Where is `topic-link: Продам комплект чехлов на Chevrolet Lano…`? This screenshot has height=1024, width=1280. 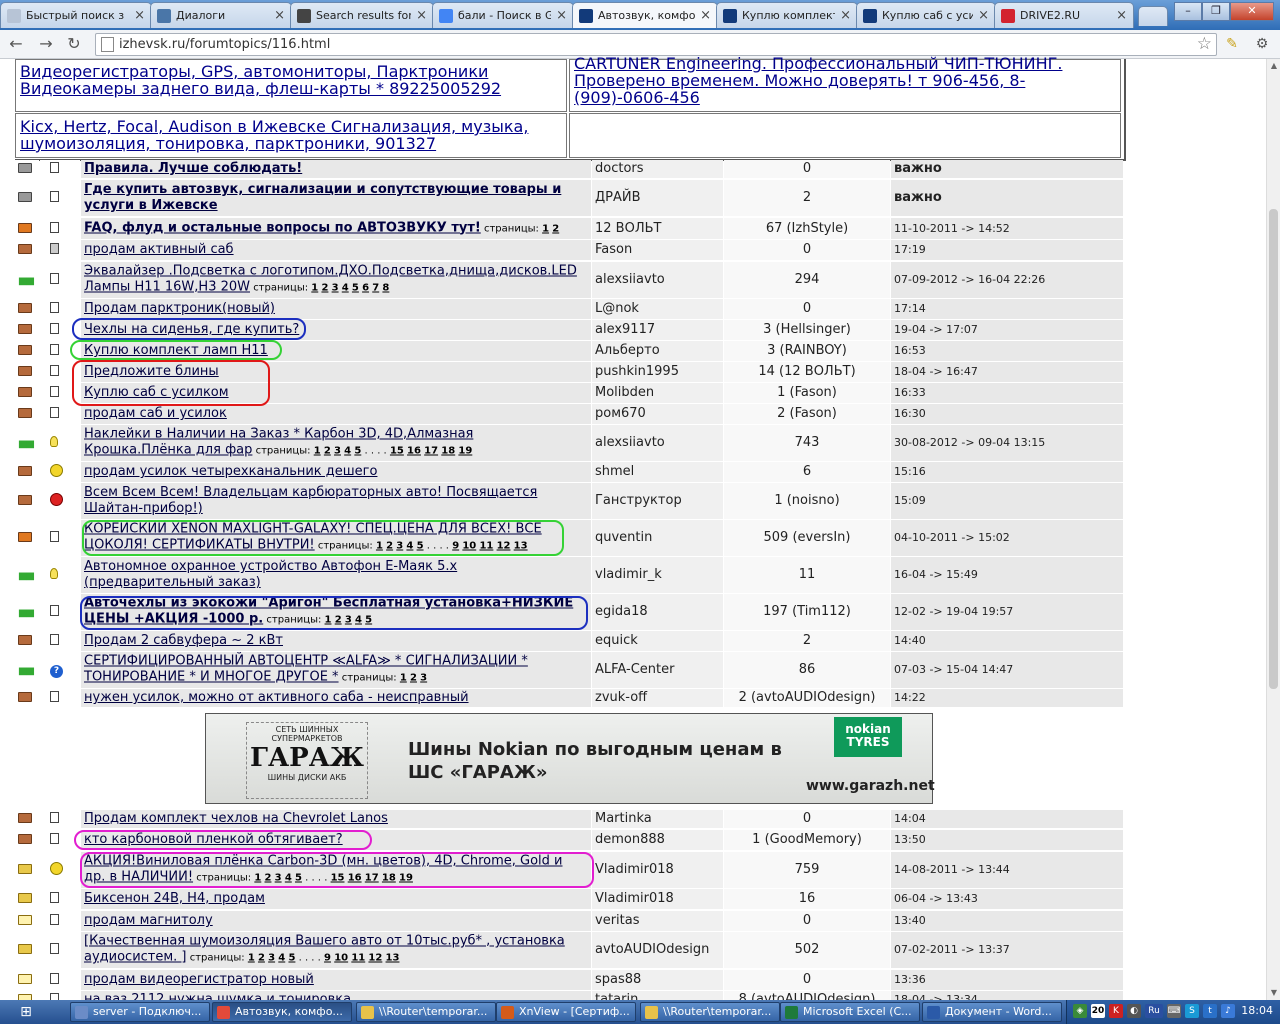 topic-link: Продам комплект чехлов на Chevrolet Lano… is located at coordinates (236, 818).